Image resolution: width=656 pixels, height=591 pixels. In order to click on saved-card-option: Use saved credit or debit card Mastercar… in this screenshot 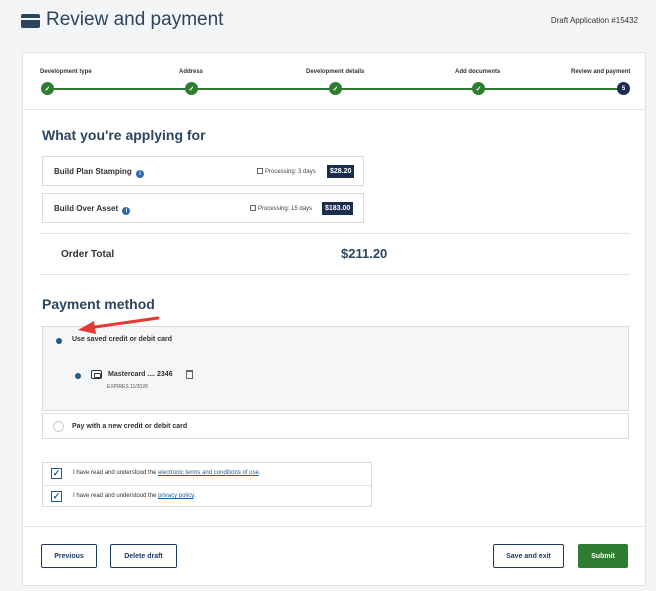, I will do `click(335, 368)`.